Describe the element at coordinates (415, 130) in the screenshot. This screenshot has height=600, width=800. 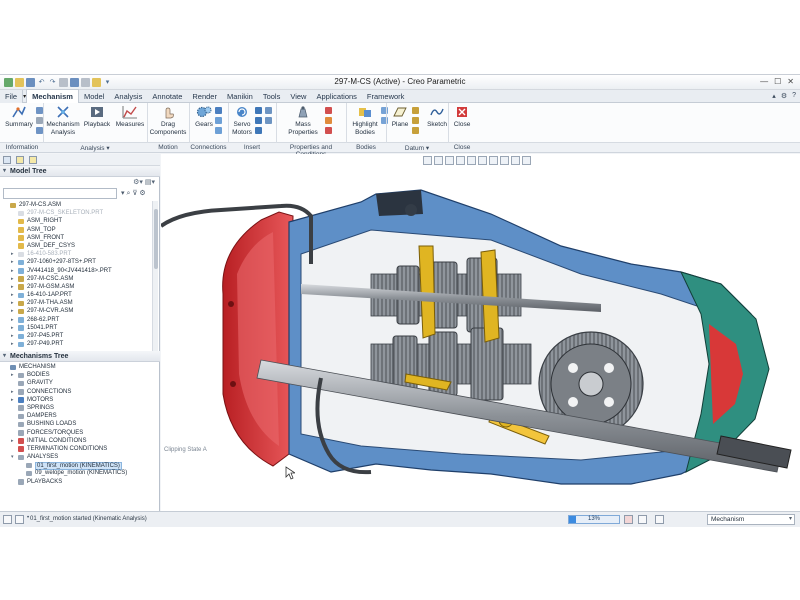
I see `csys-icon` at that location.